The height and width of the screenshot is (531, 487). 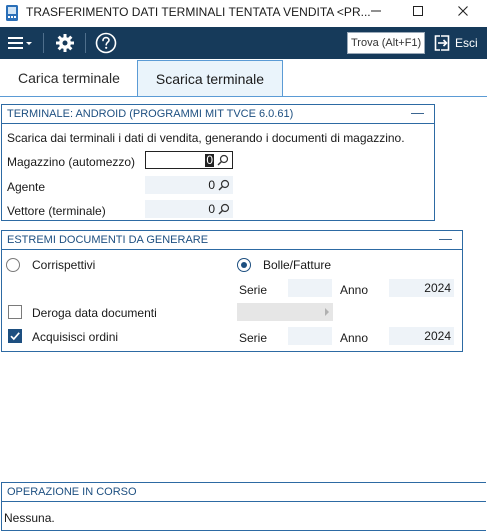 What do you see at coordinates (243, 96) in the screenshot?
I see `tab-underline` at bounding box center [243, 96].